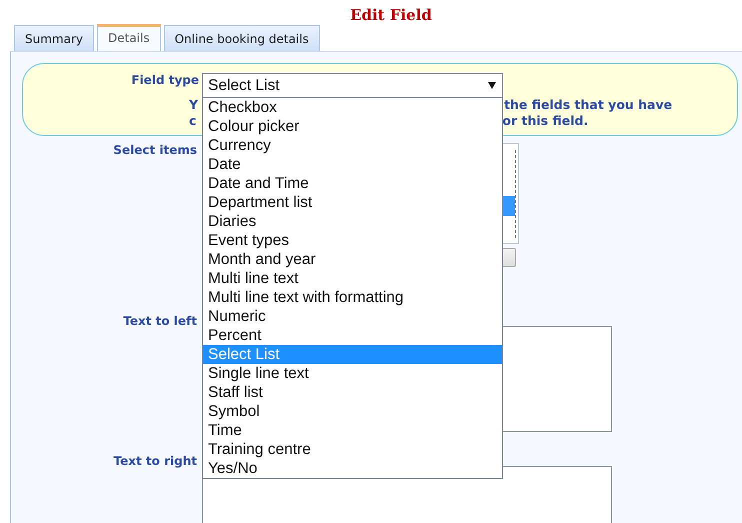 The height and width of the screenshot is (523, 742). I want to click on dropdown-option: Colour picker, so click(352, 126).